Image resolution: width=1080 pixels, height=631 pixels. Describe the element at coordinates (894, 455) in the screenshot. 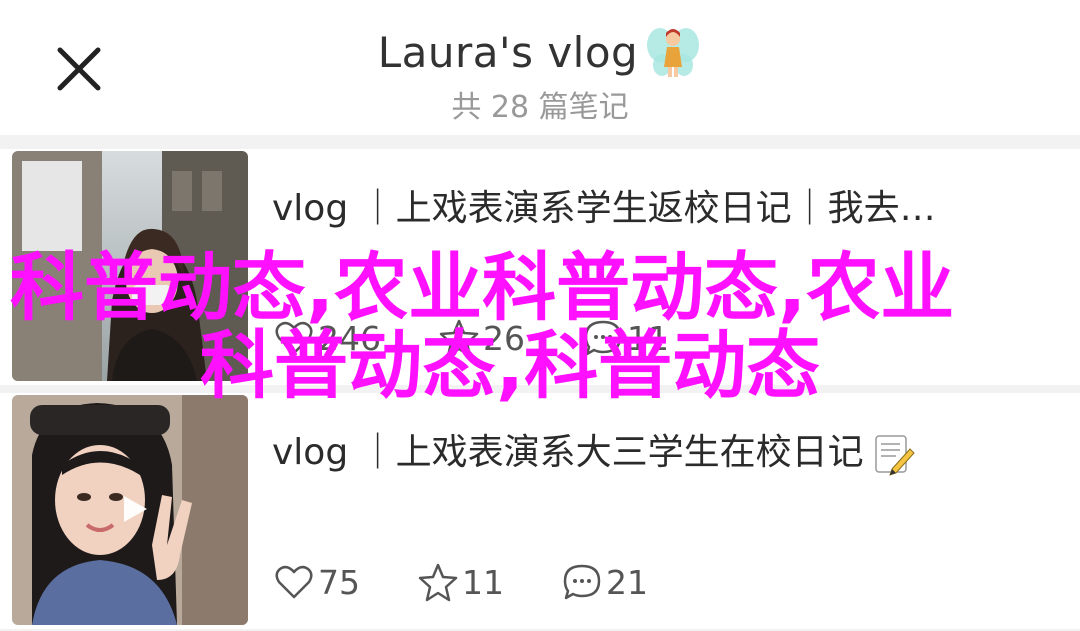

I see `memo-emoji-icon` at that location.